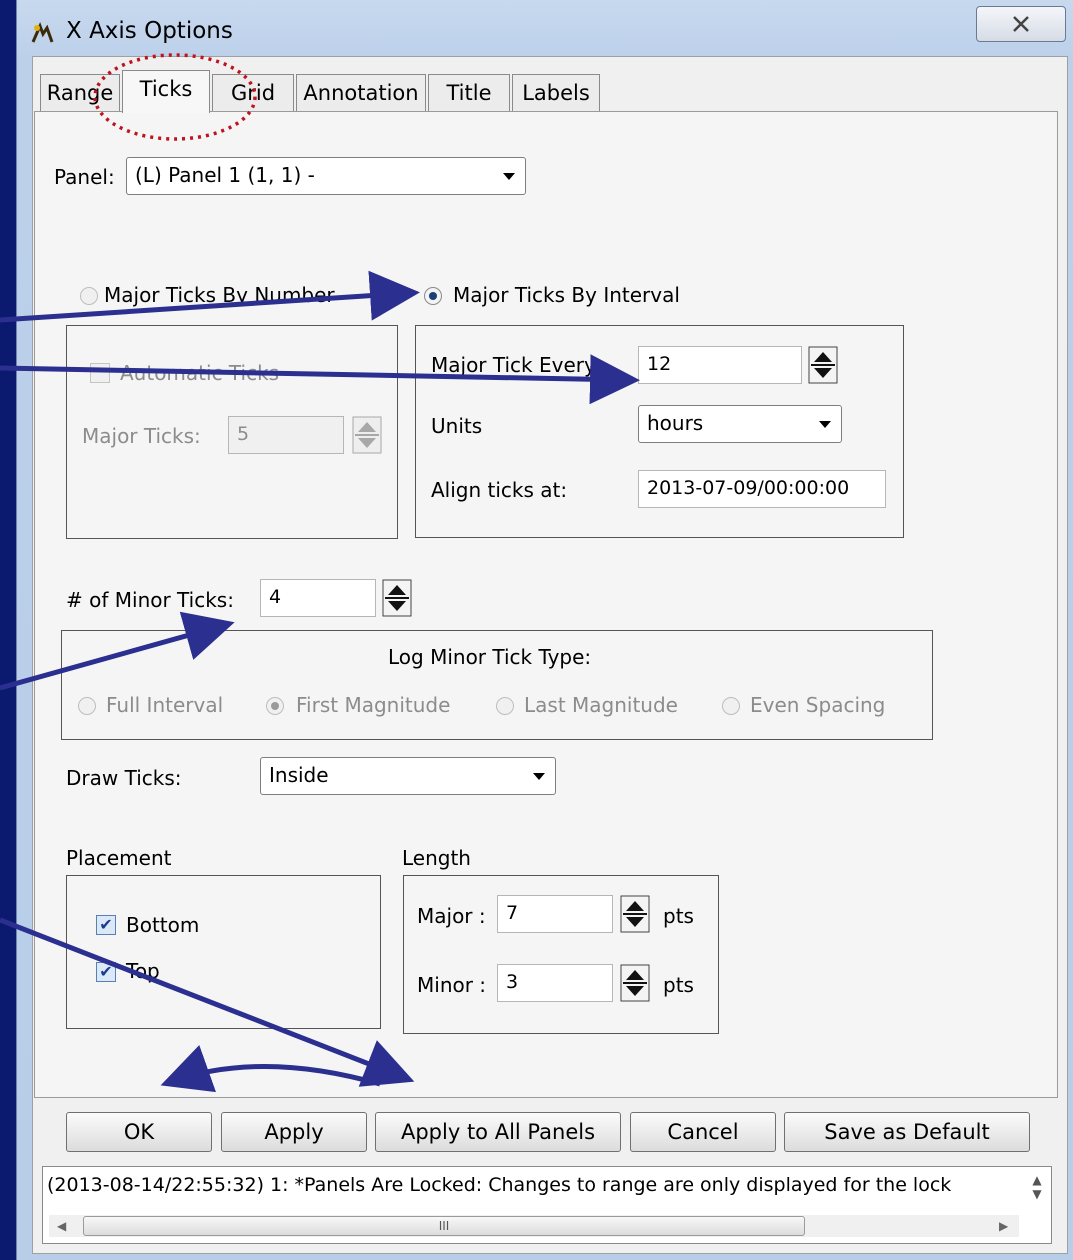 Image resolution: width=1073 pixels, height=1260 pixels. What do you see at coordinates (326, 176) in the screenshot?
I see `panel-select: (L) Panel 1 (1, 1) -` at bounding box center [326, 176].